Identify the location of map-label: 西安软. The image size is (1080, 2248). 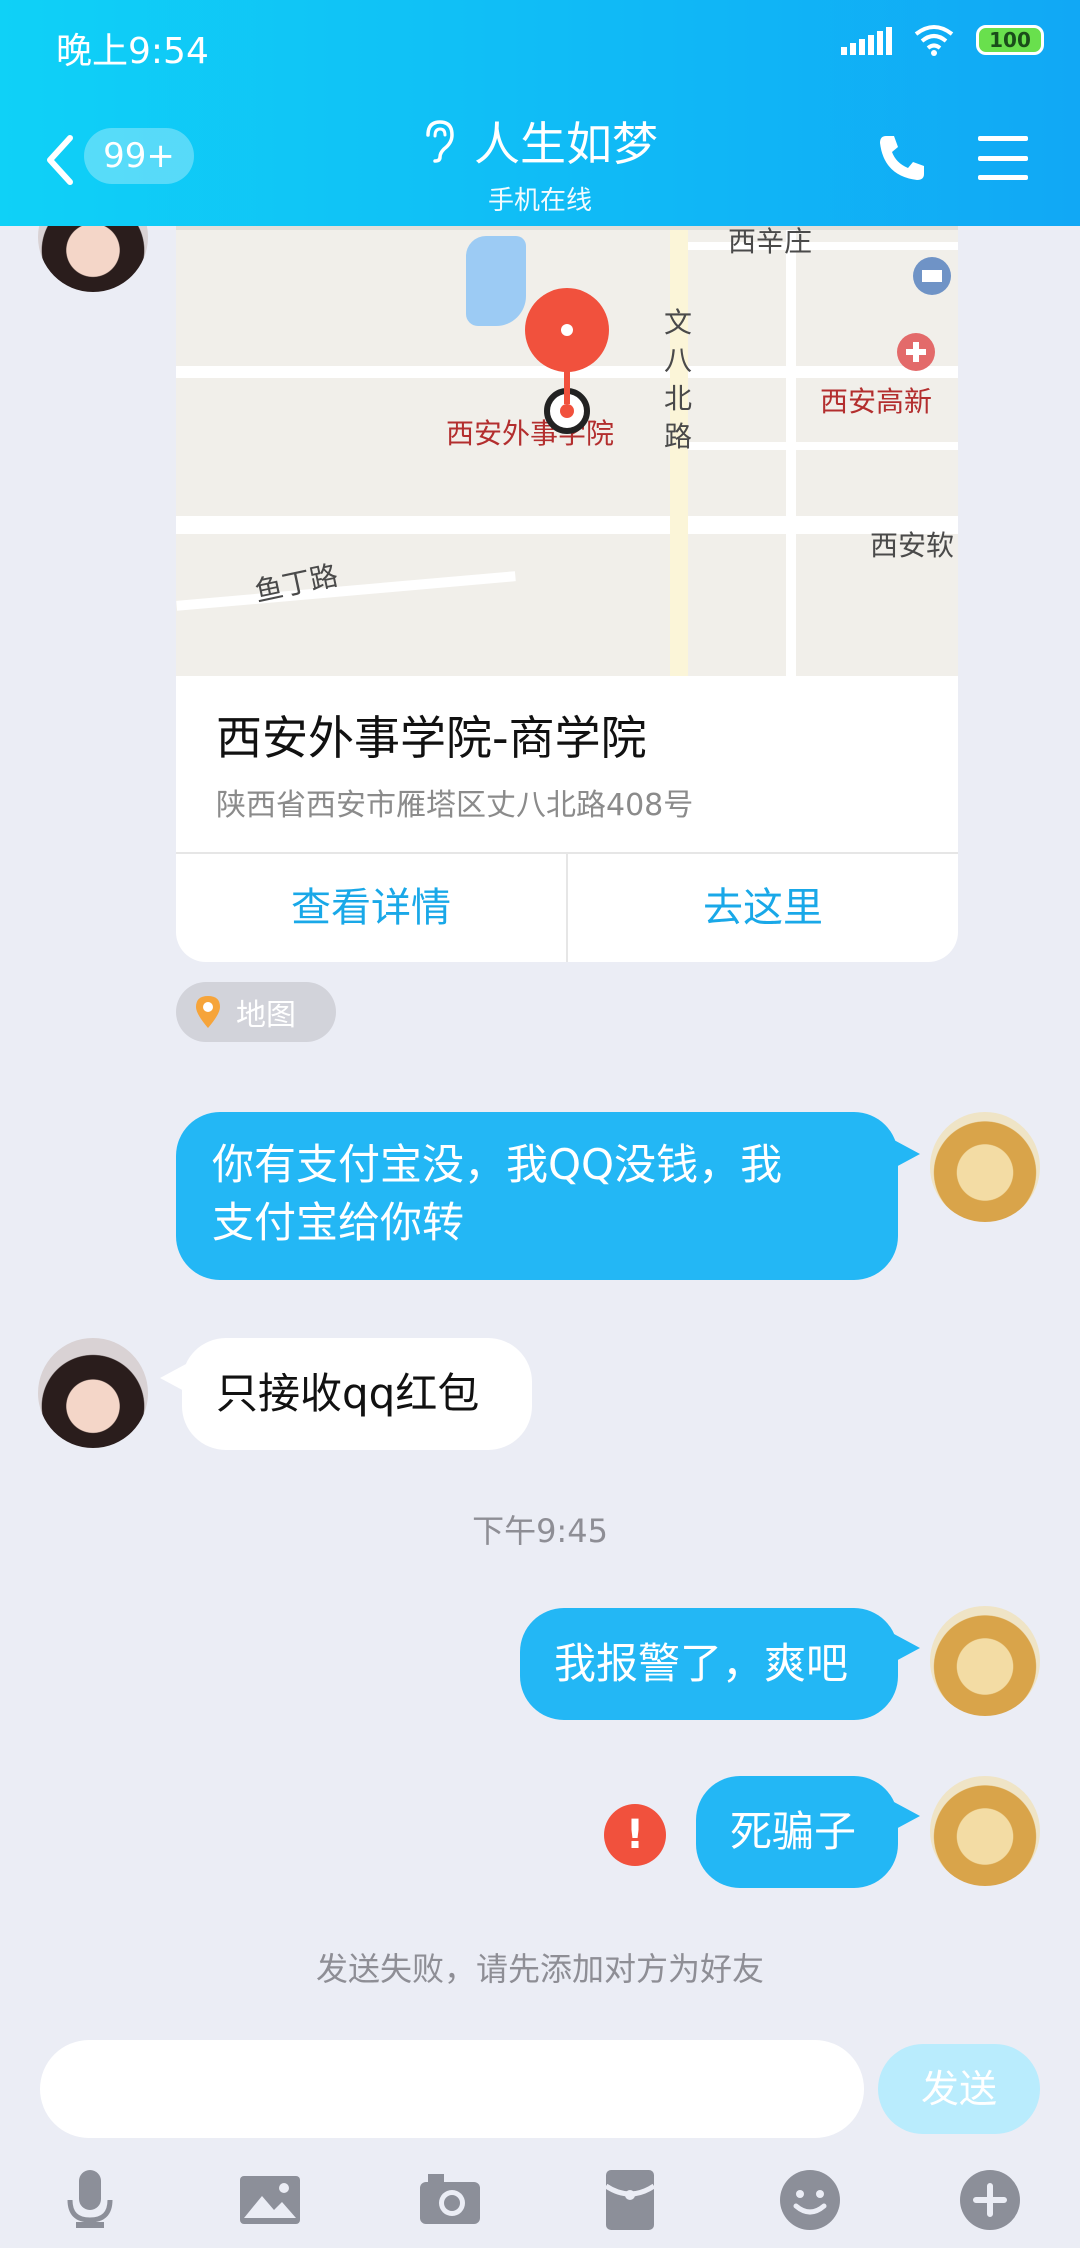
(912, 545).